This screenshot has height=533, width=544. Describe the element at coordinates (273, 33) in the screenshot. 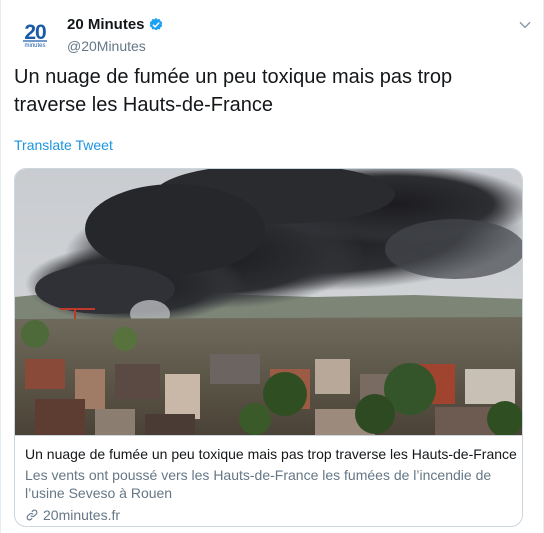

I see `tweet-header: 20 minutes 20 Minutes @20Minutes` at that location.